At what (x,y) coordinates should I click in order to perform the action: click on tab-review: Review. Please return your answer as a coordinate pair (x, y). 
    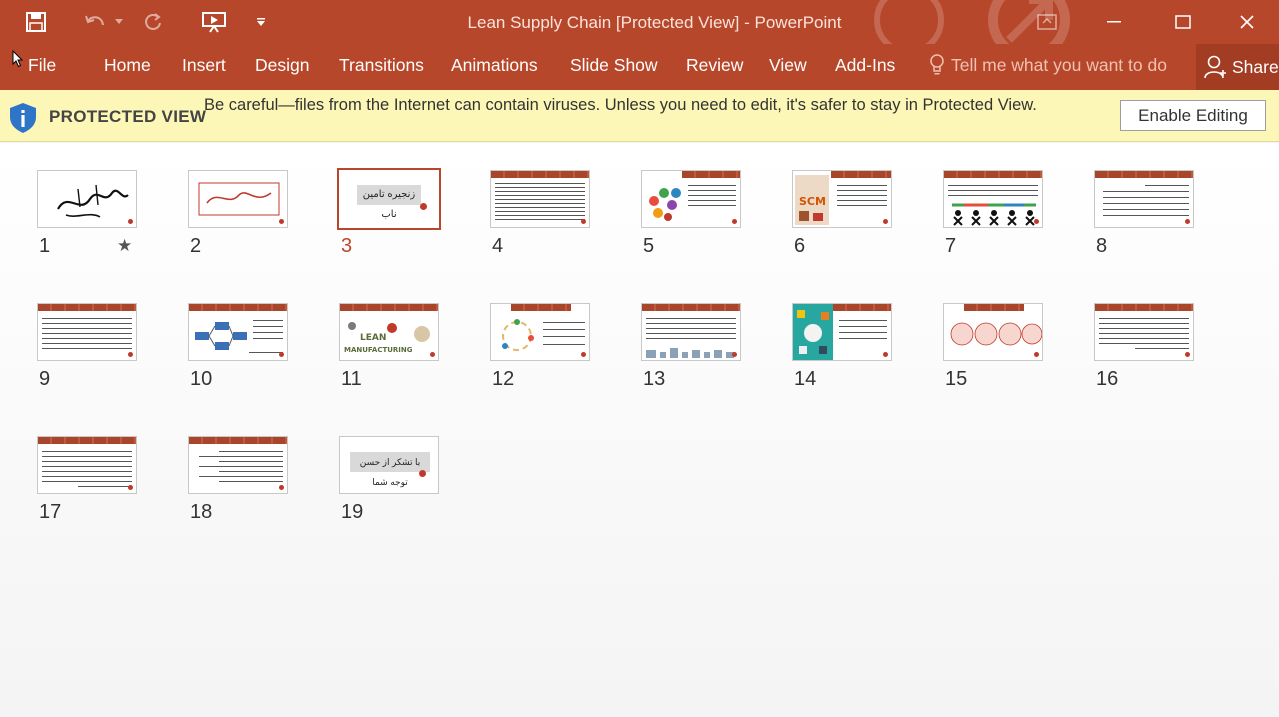
    Looking at the image, I should click on (714, 65).